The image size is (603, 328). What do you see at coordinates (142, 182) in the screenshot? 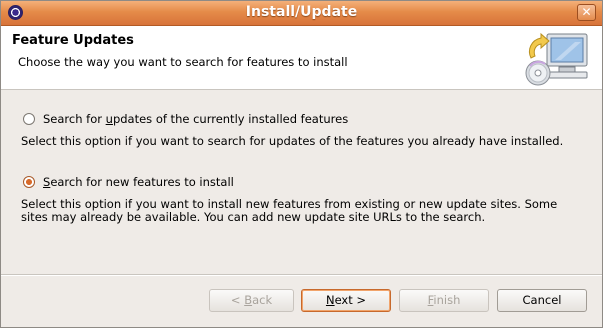
I see `label-post: earch for new features to install` at bounding box center [142, 182].